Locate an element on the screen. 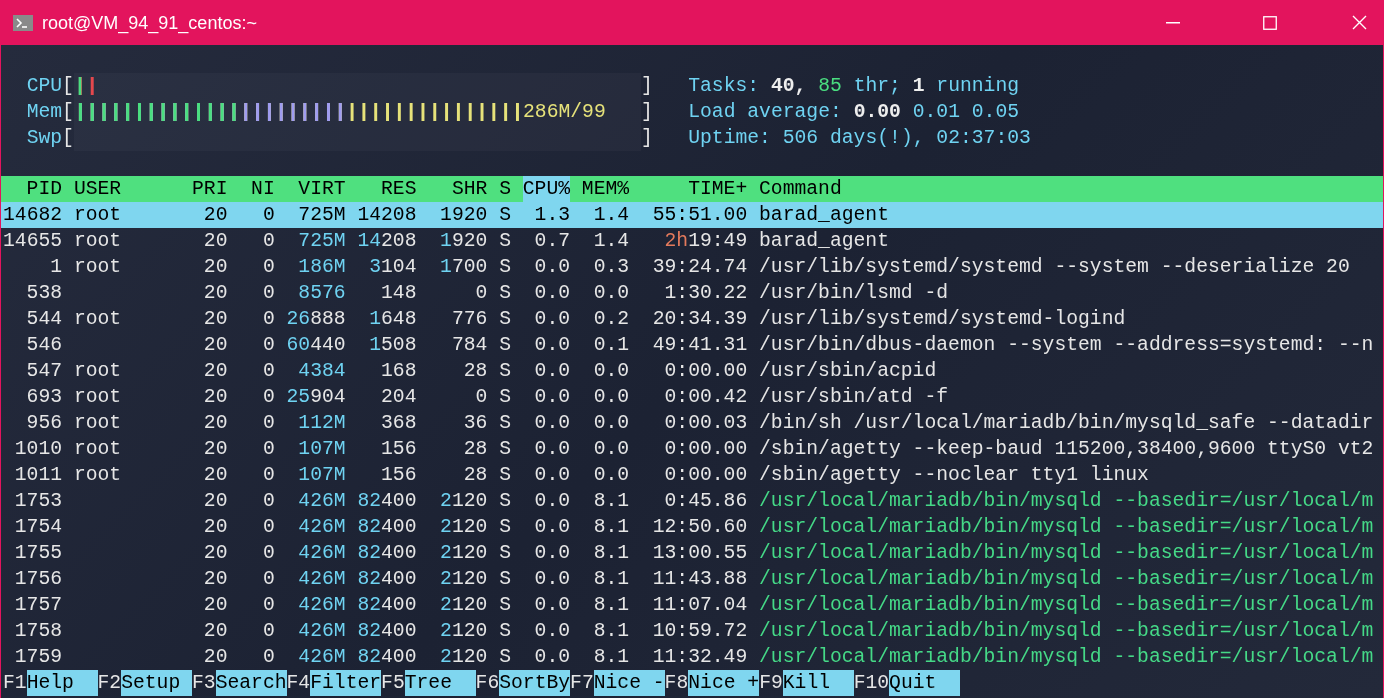 Image resolution: width=1384 pixels, height=698 pixels. table-row: 693 root 20 0 25904 204 0 S 0.0 0.0 0:00.42 /usr/sbin/atd -f is located at coordinates (692, 397).